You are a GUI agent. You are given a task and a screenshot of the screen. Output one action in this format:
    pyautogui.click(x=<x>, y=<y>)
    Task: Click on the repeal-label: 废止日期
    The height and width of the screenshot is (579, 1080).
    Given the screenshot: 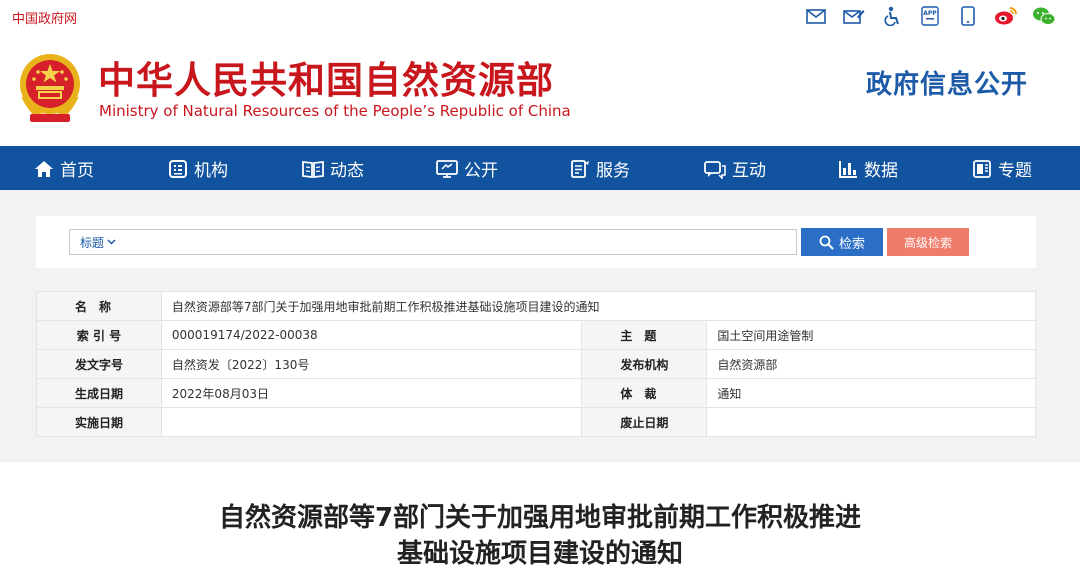 What is the action you would take?
    pyautogui.click(x=644, y=422)
    